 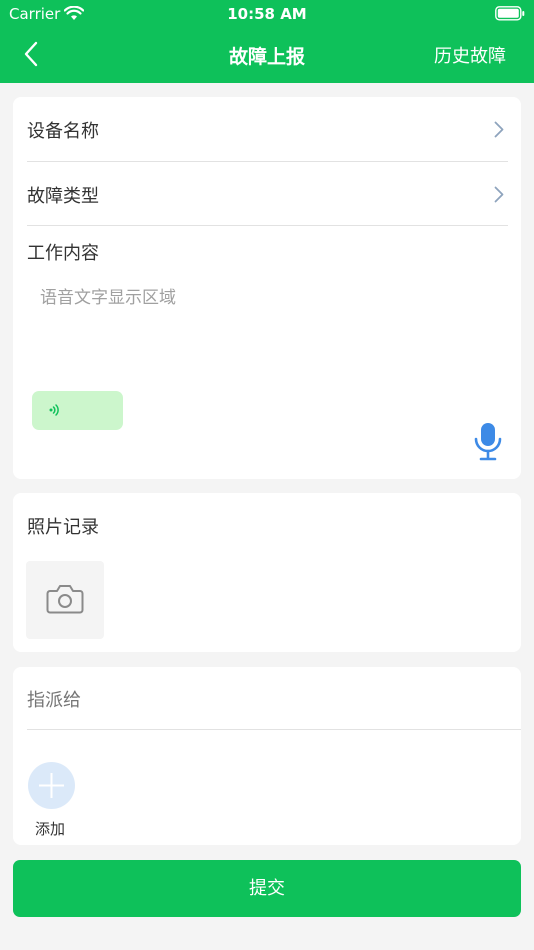 I want to click on voice-message-bubble, so click(x=77, y=410).